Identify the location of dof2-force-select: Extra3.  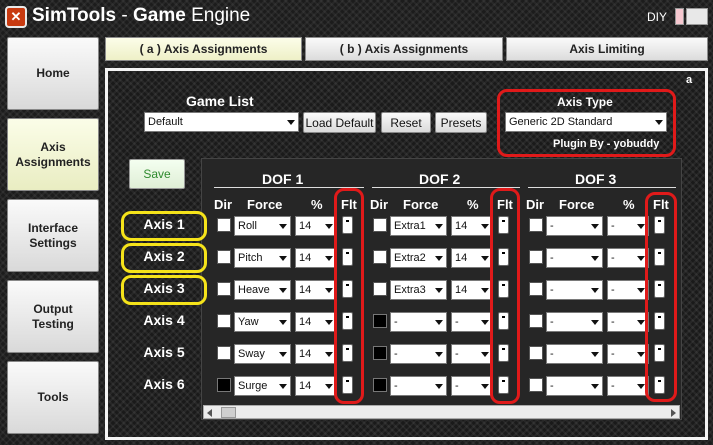
(418, 290).